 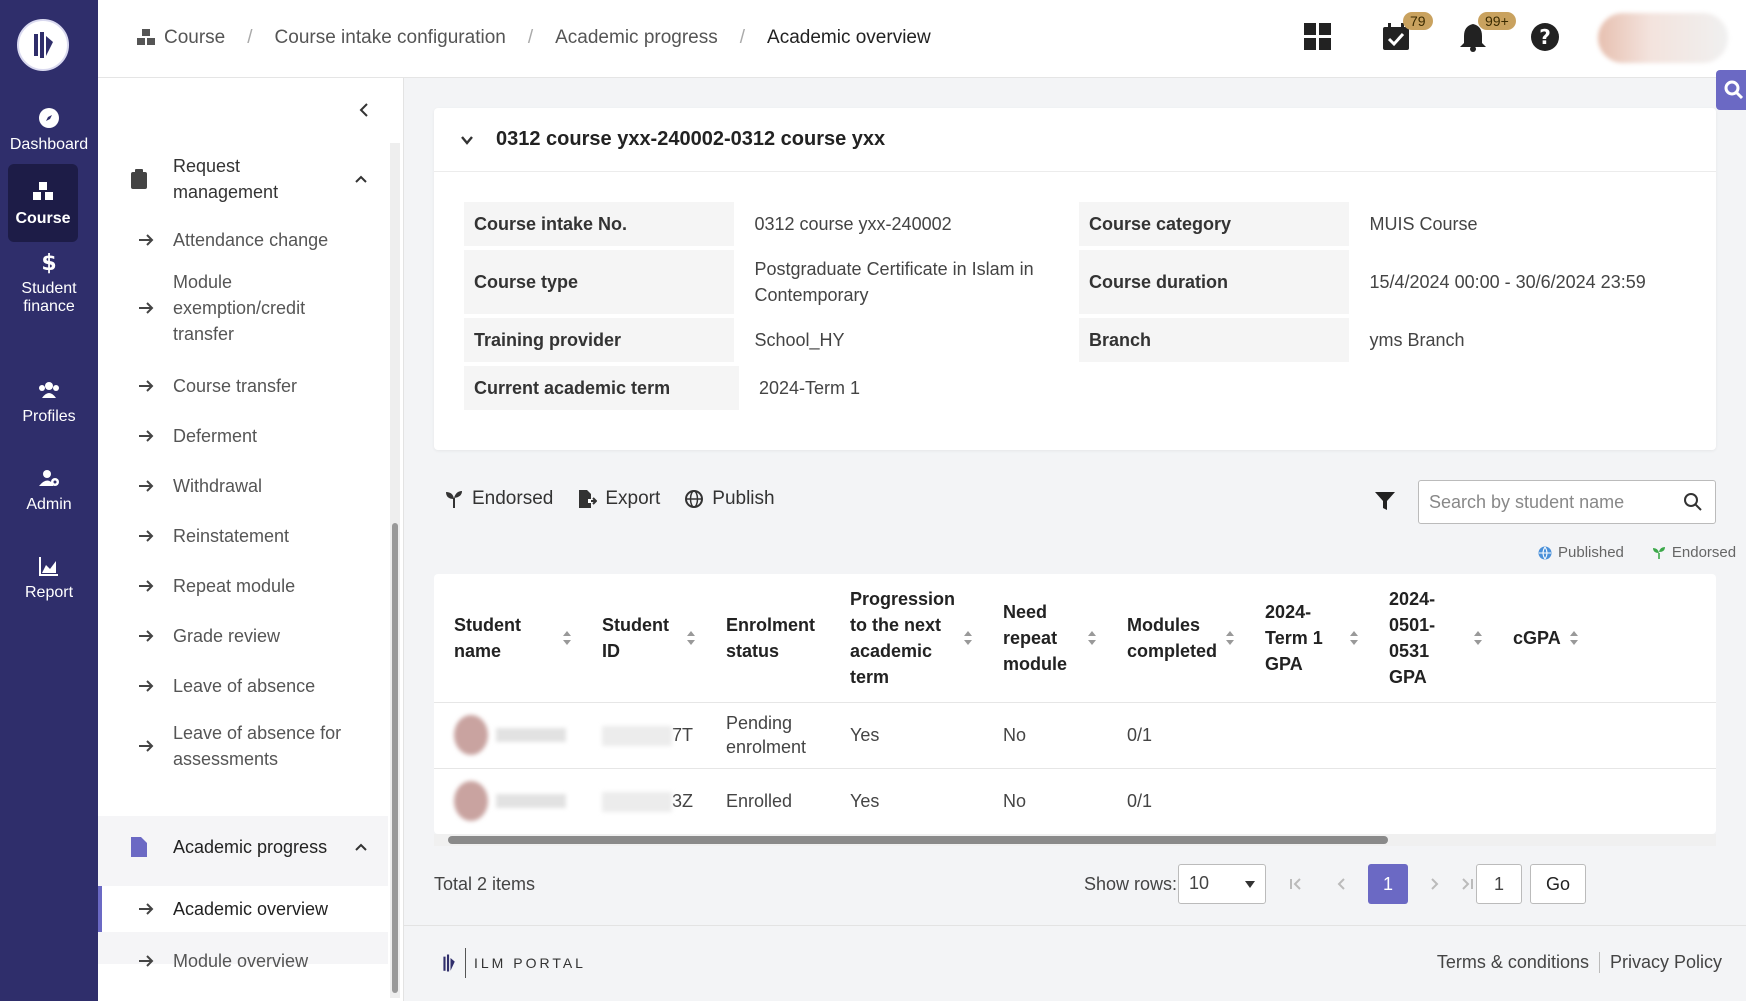 I want to click on breadcrumb-course: Course, so click(x=194, y=38).